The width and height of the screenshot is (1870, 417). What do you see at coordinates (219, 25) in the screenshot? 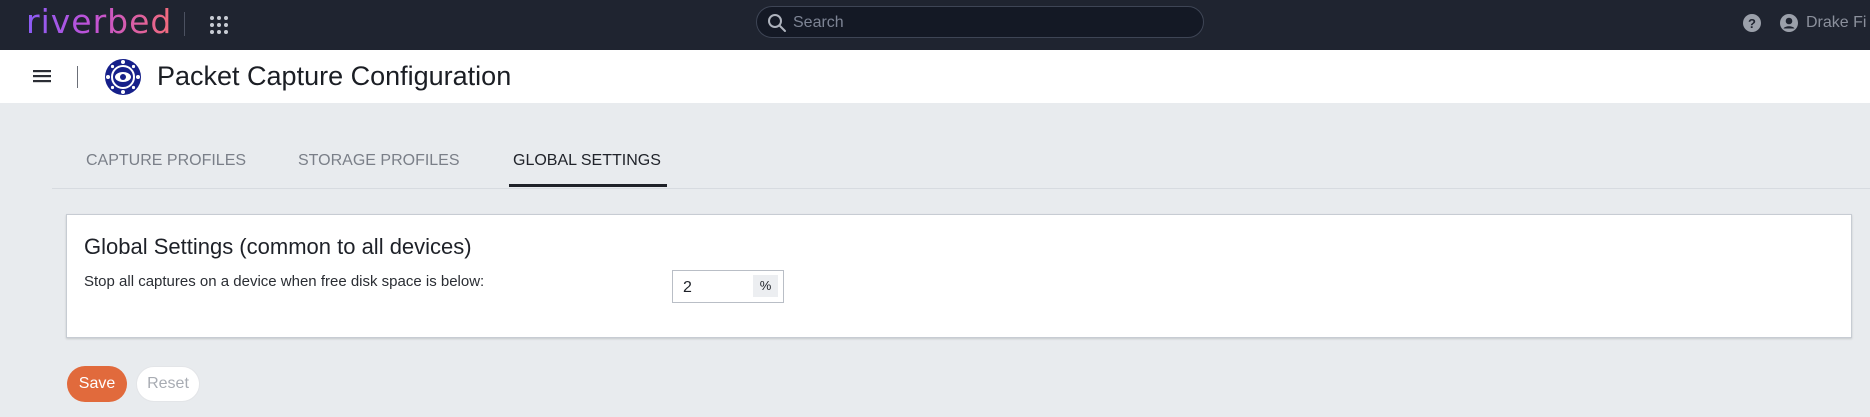
I see `apps-grid-icon` at bounding box center [219, 25].